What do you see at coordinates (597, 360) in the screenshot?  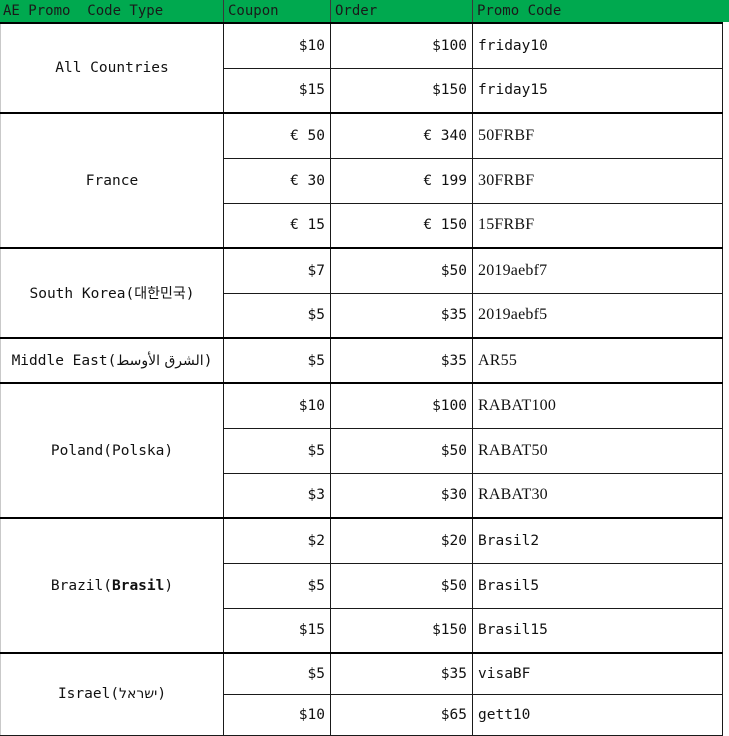 I see `promo-code-value: AR55` at bounding box center [597, 360].